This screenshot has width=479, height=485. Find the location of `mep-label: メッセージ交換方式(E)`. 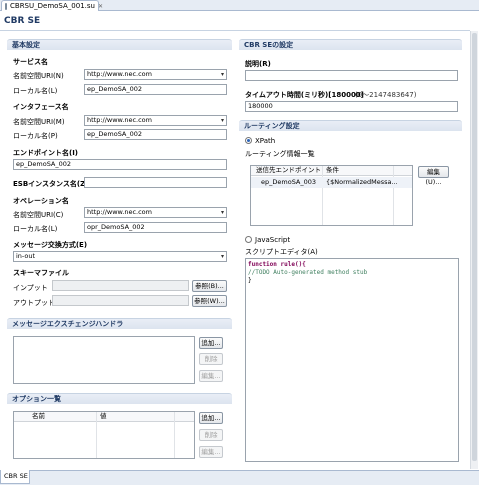

mep-label: メッセージ交換方式(E) is located at coordinates (50, 245).